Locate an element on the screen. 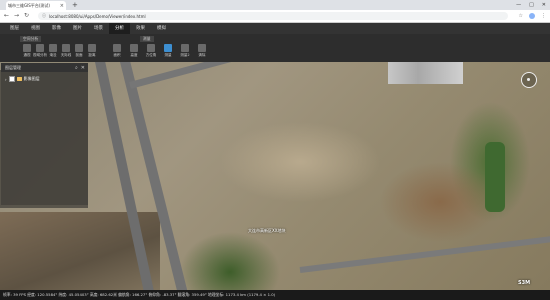  search-icon: ⌕ is located at coordinates (76, 68).